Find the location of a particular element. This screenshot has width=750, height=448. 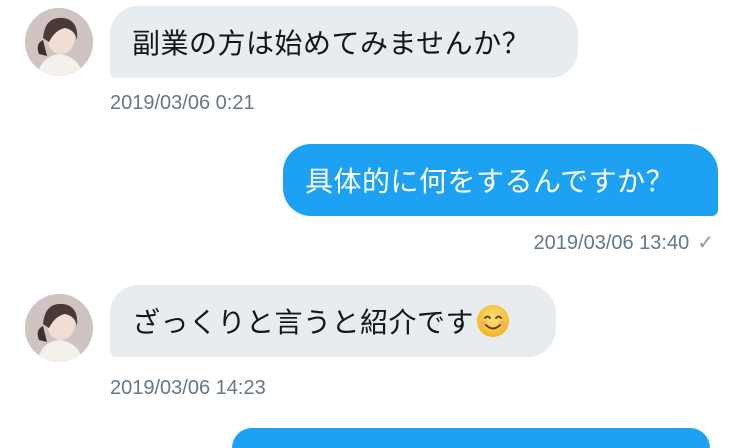

message-text: 具体的に何をするんですか？ is located at coordinates (490, 181).